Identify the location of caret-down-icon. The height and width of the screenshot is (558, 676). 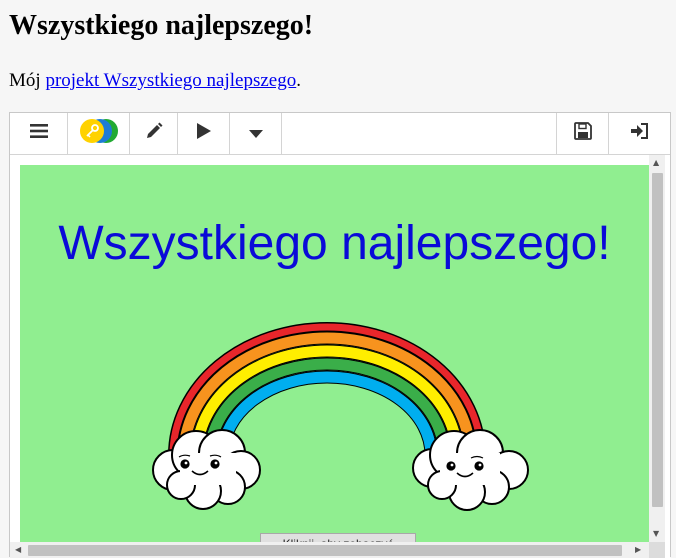
(255, 134).